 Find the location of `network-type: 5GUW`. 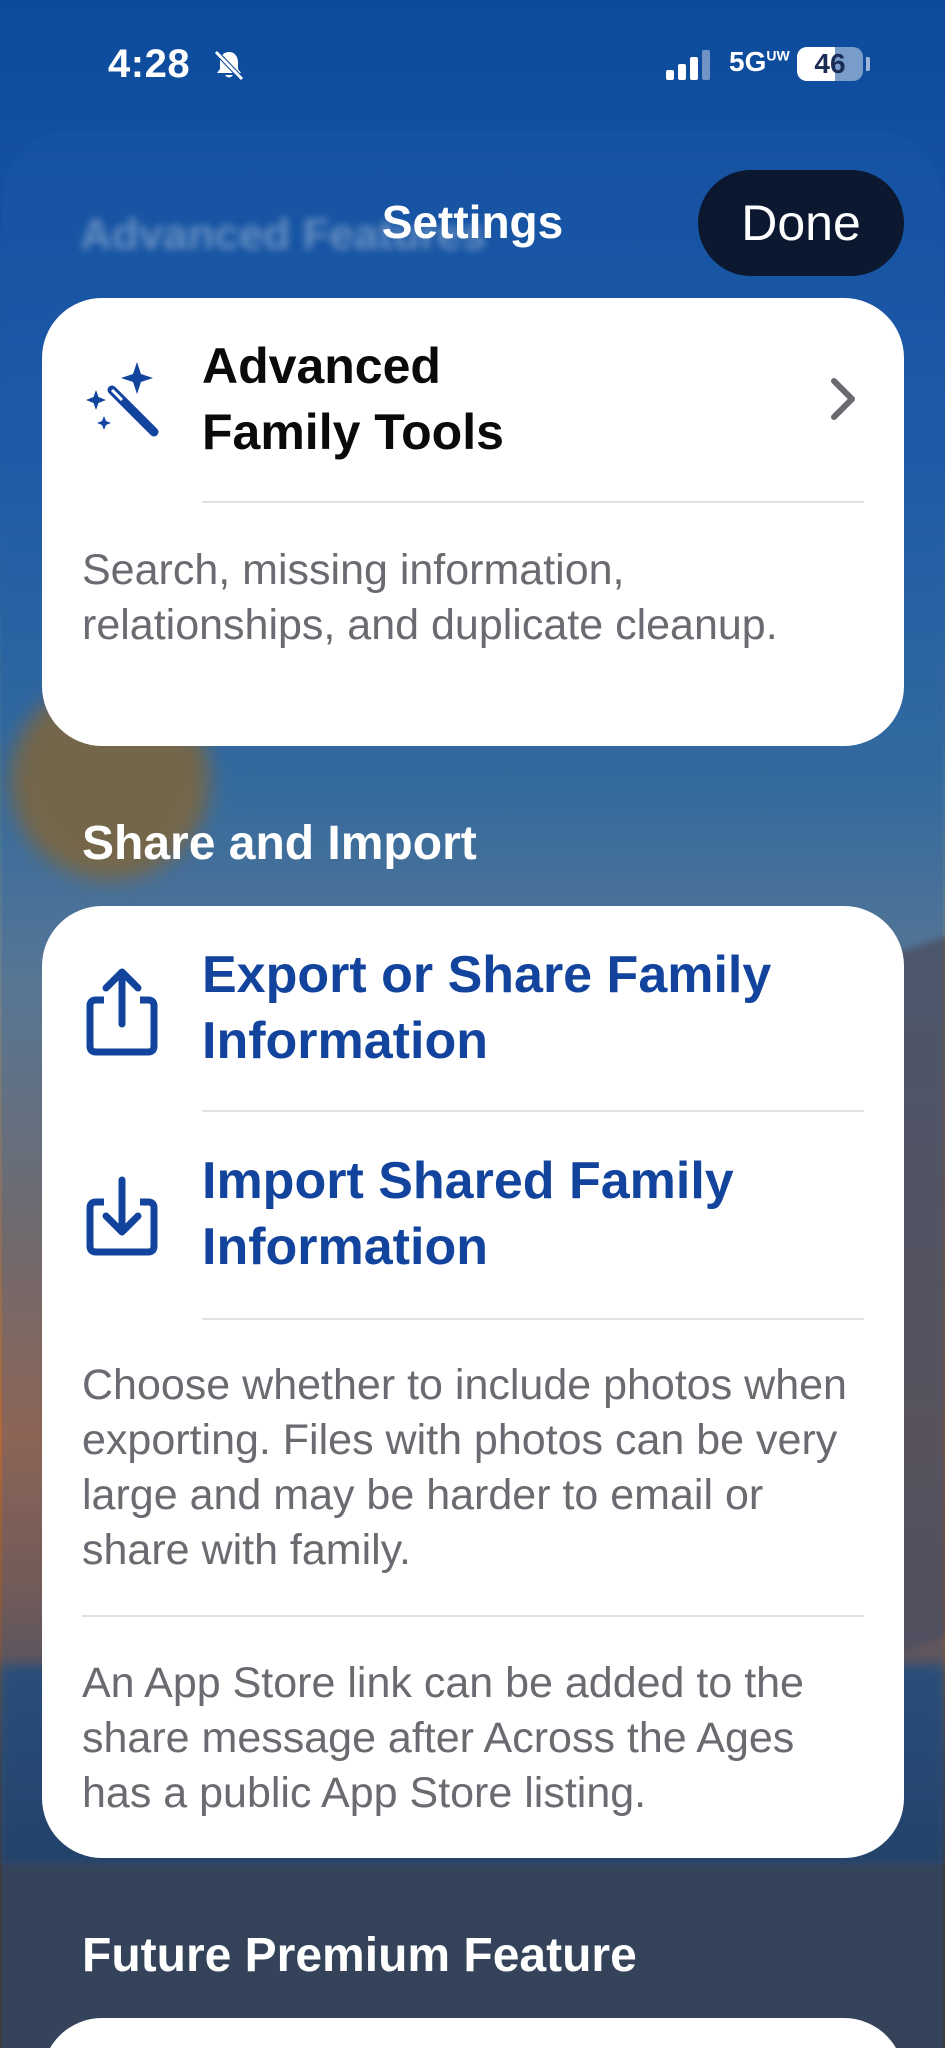

network-type: 5GUW is located at coordinates (759, 61).